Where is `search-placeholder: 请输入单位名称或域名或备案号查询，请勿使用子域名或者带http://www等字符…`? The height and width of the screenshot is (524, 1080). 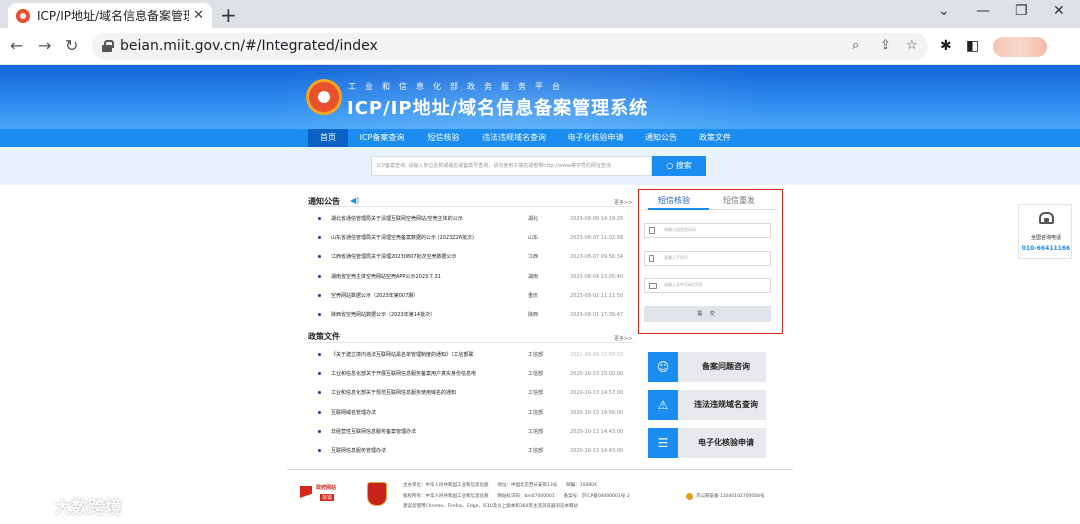
search-placeholder: 请输入单位名称或域名或备案号查询，请勿使用子域名或者带http://www等字符… is located at coordinates (509, 166).